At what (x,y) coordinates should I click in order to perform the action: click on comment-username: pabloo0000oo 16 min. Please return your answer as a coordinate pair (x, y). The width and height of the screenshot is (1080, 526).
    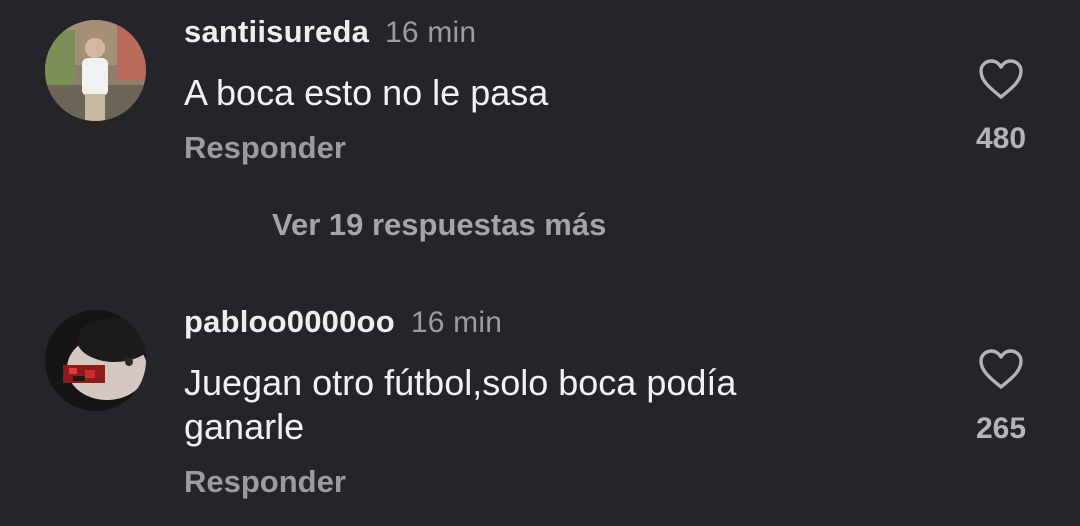
    Looking at the image, I should click on (343, 322).